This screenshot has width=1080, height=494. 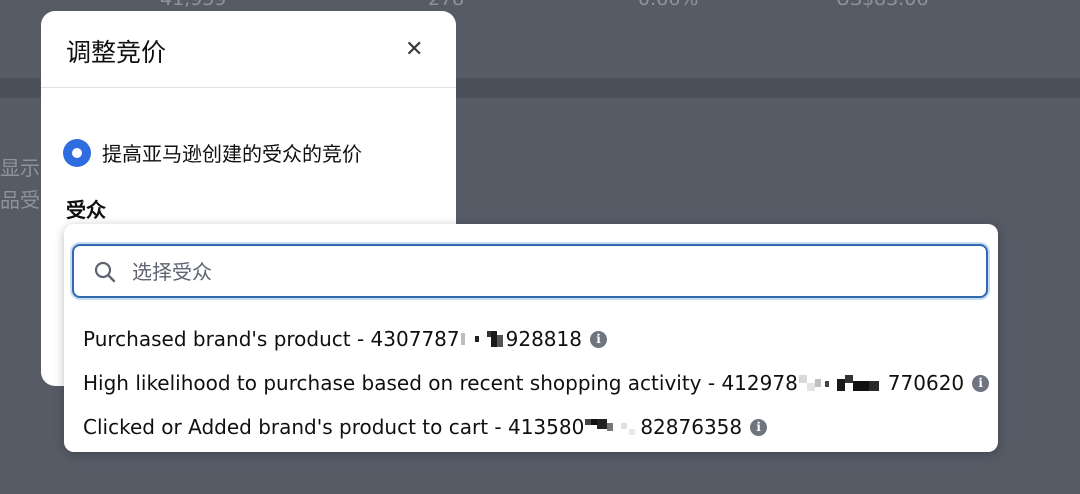 I want to click on audience-search-box, so click(x=530, y=271).